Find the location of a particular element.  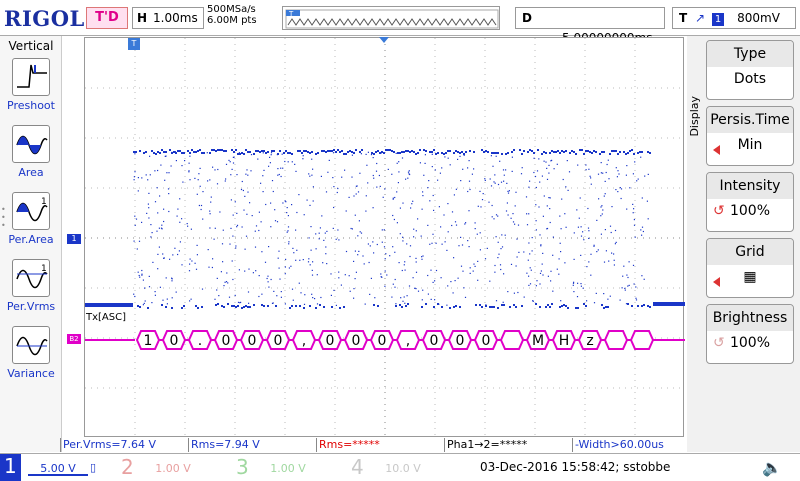

measurement-item: Per.Vrms=7.64 V is located at coordinates (124, 445).